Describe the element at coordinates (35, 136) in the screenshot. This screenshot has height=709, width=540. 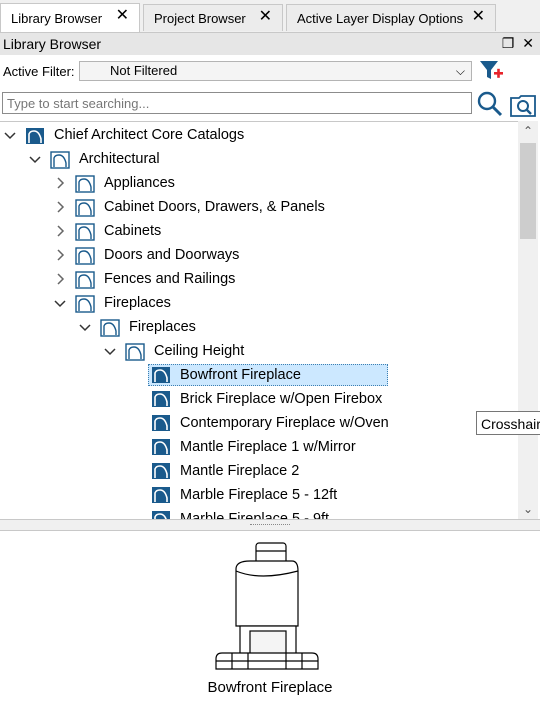
I see `catalog-folder-icon` at that location.